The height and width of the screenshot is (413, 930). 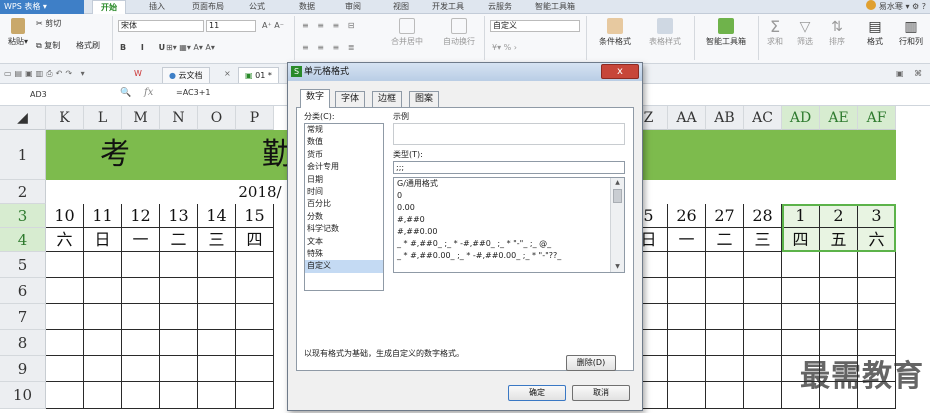 I want to click on column-header-o: O, so click(x=217, y=118).